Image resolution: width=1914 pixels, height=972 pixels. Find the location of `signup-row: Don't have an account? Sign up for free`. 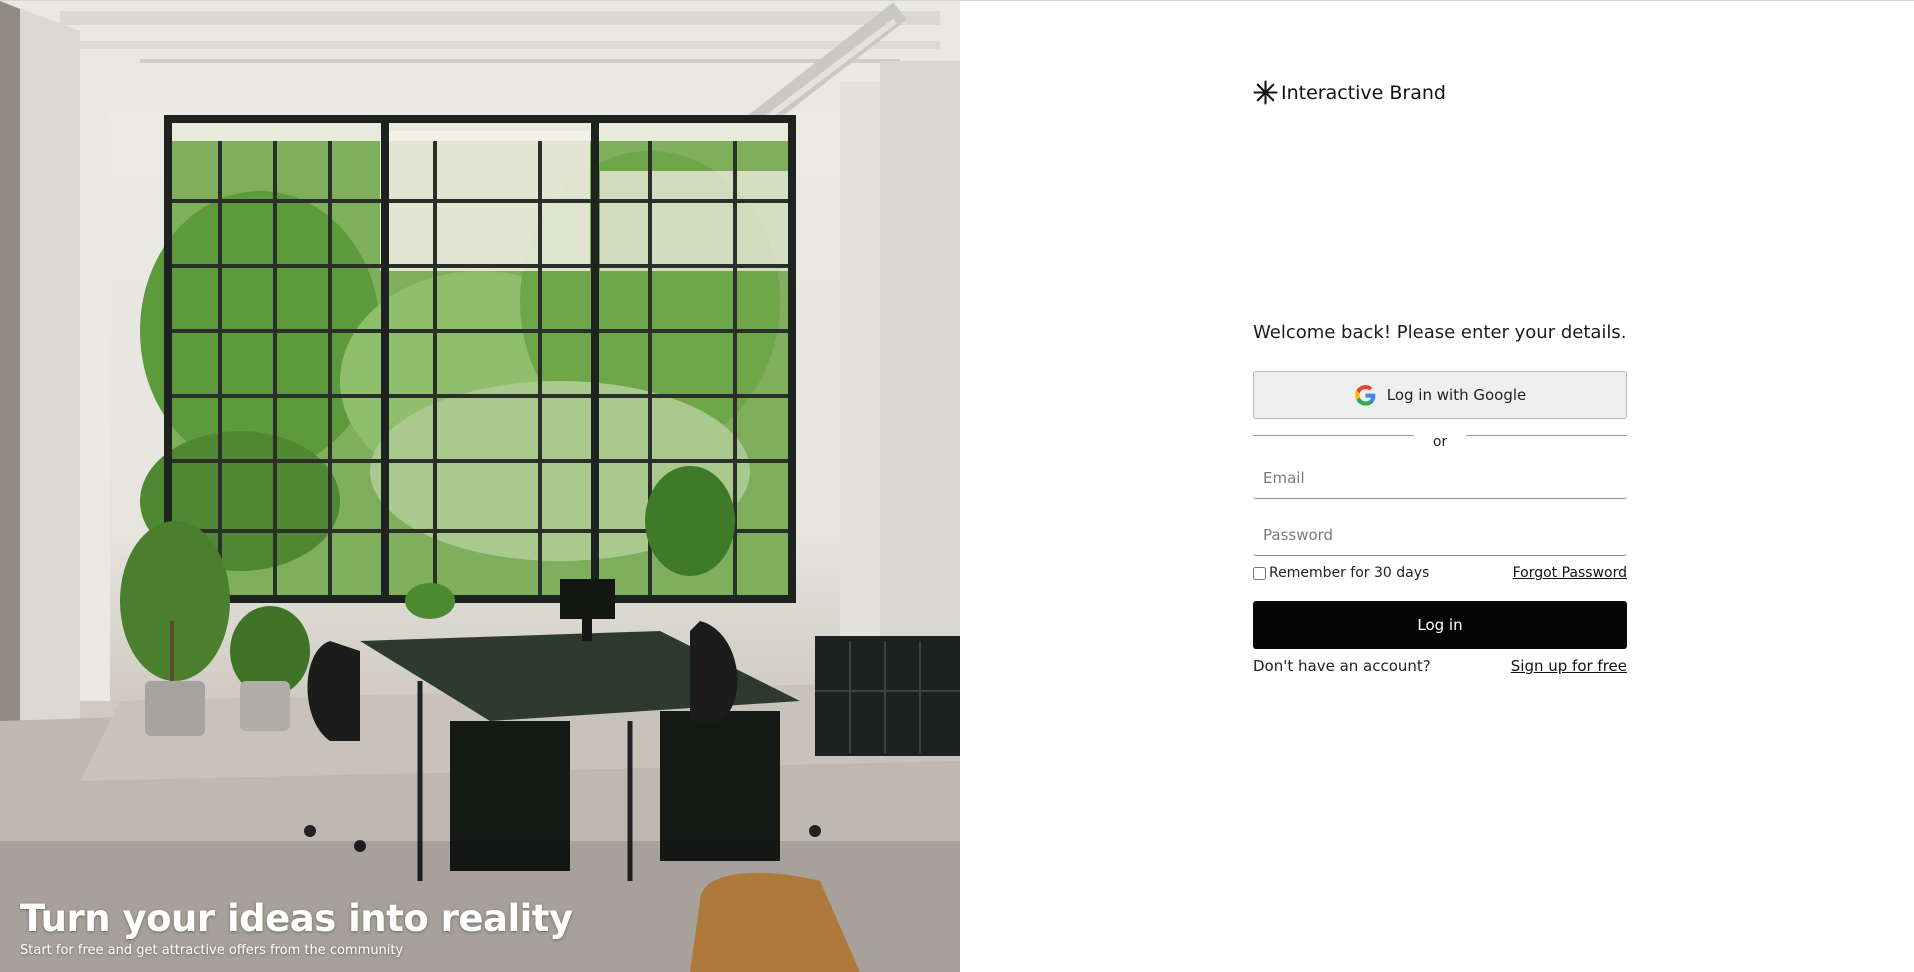

signup-row: Don't have an account? Sign up for free is located at coordinates (1440, 666).